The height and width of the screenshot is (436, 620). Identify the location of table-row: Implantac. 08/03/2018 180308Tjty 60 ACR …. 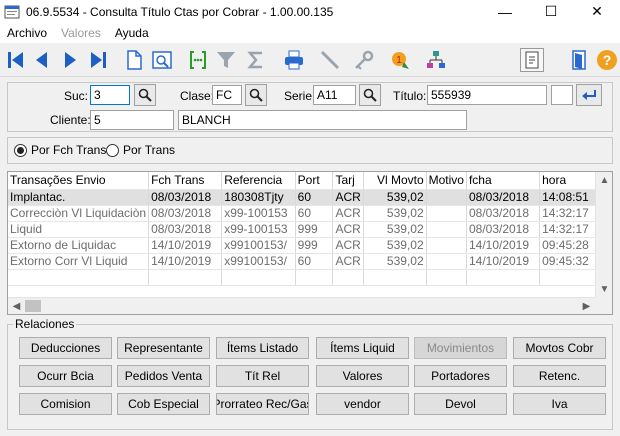
(310, 197).